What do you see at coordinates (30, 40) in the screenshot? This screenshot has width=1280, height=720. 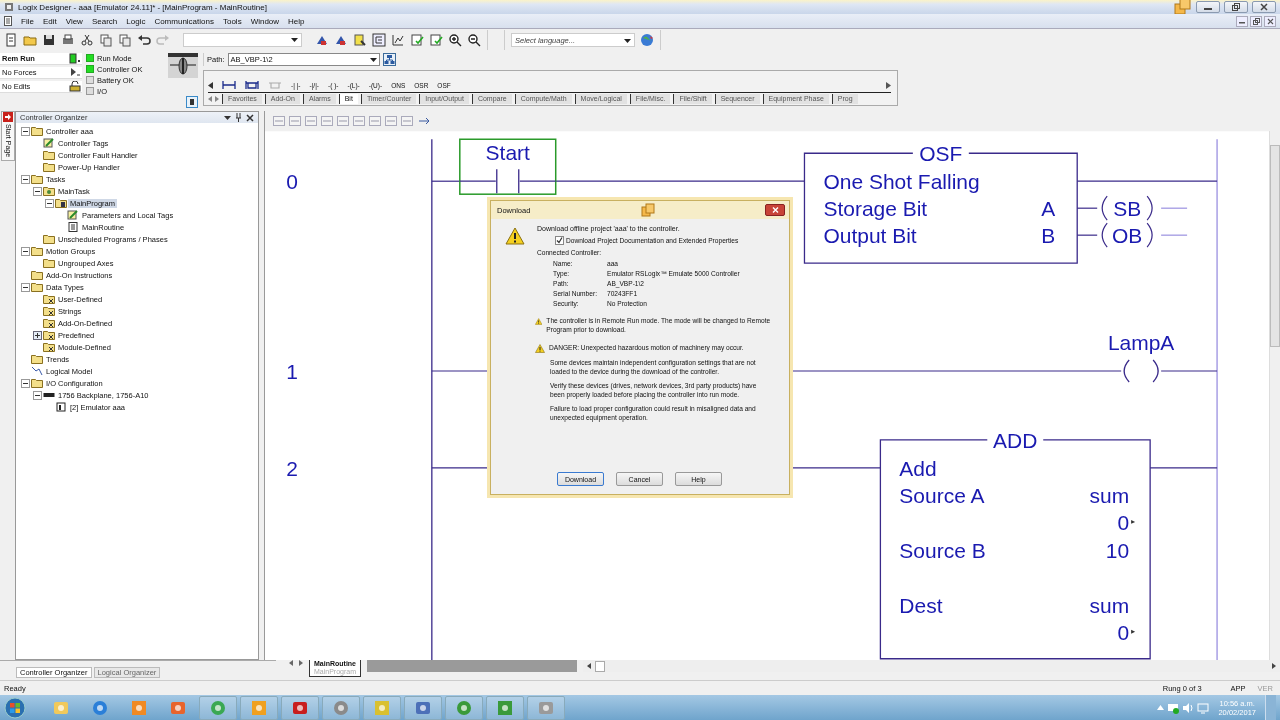 I see `open-folder-icon` at bounding box center [30, 40].